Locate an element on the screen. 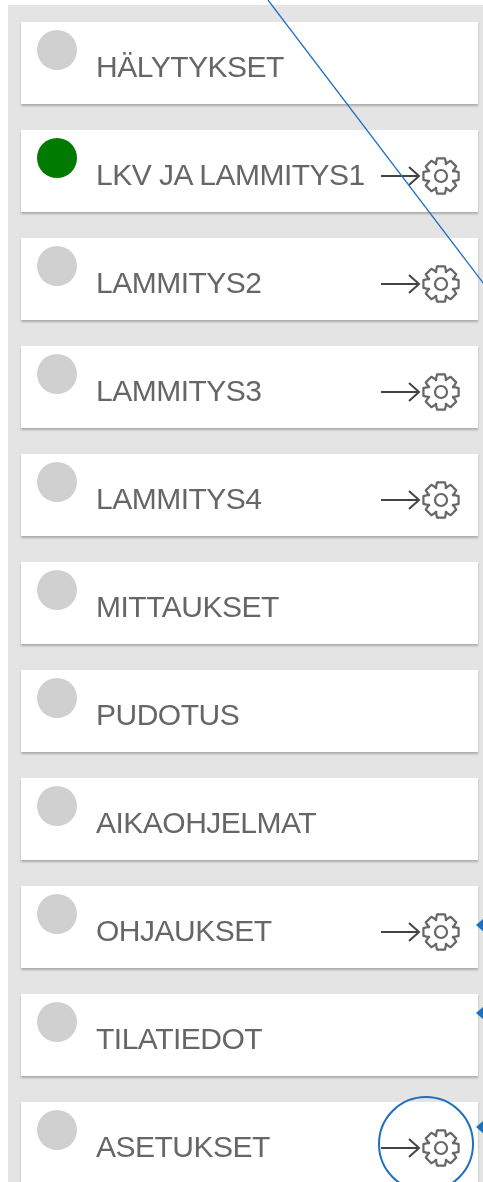 Image resolution: width=483 pixels, height=1182 pixels. menu-item: HÄLYTYKSET is located at coordinates (249, 63).